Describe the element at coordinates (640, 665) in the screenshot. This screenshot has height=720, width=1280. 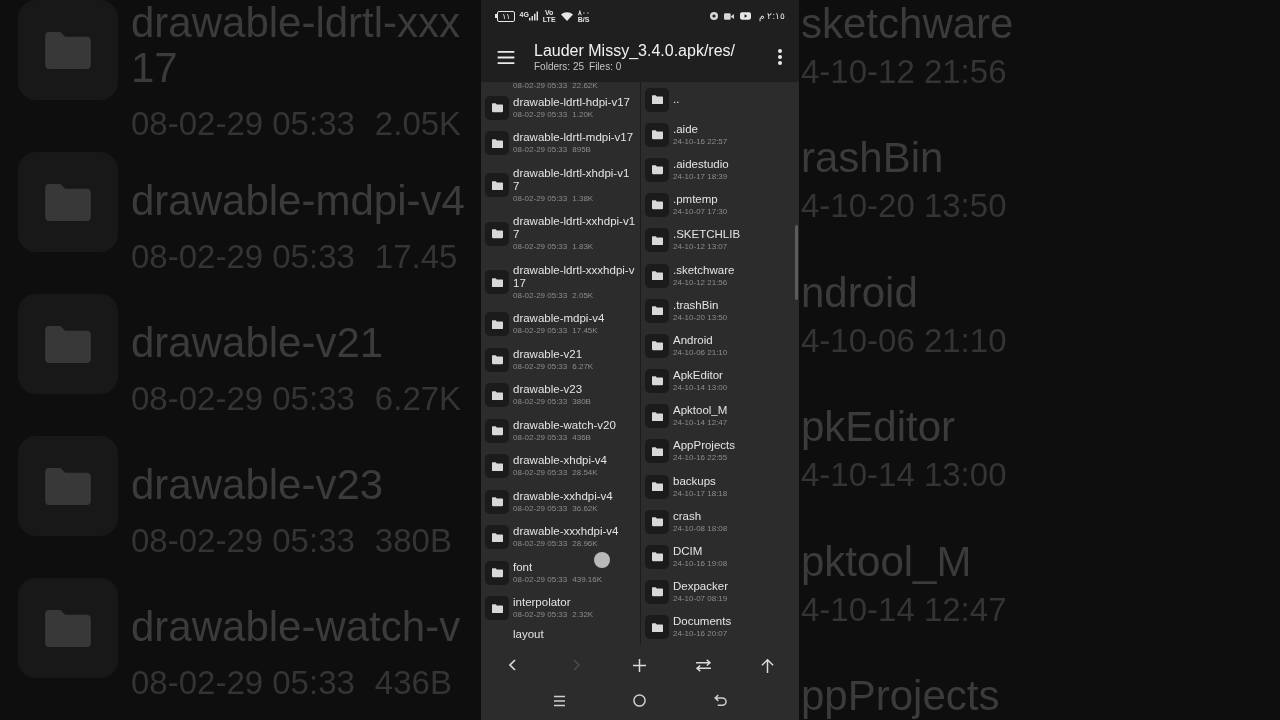
I see `plus-icon` at that location.